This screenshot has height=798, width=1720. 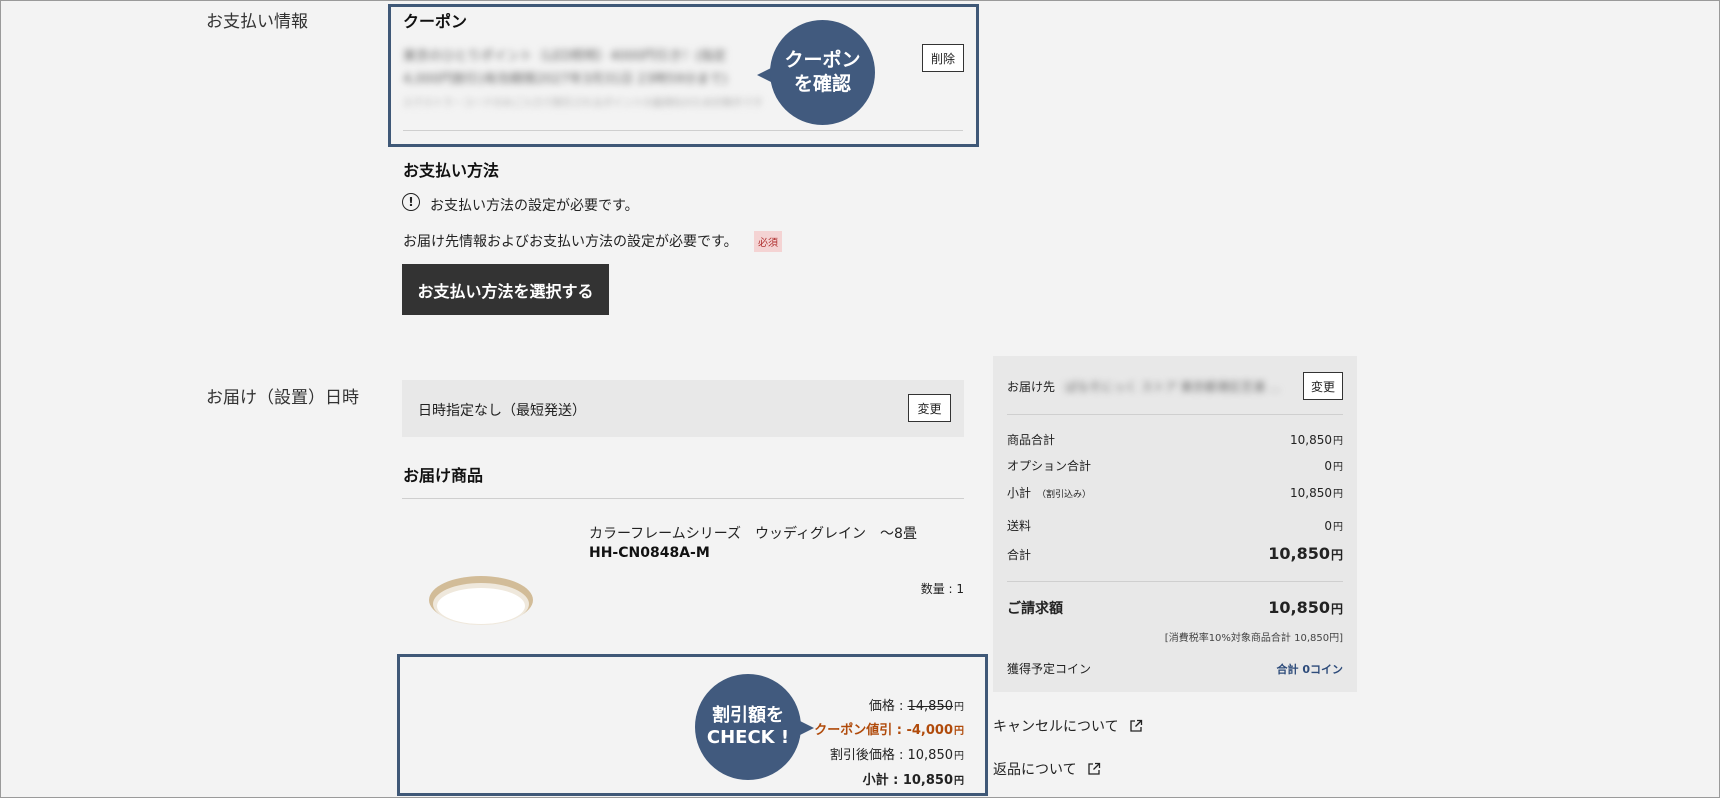 I want to click on summary-destination-change-button: 変更, so click(x=1323, y=386).